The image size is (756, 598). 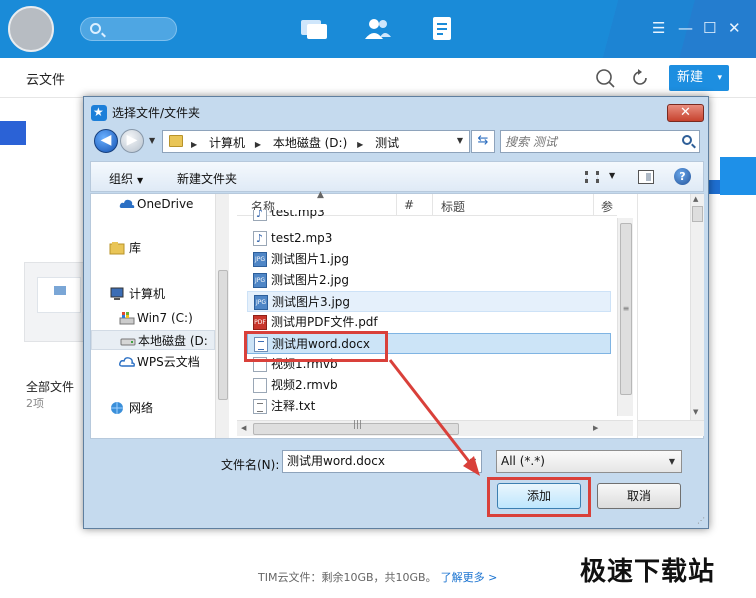 What do you see at coordinates (435, 428) in the screenshot?
I see `file-list-horizontal-scrollbar: ◀ ||| ▶` at bounding box center [435, 428].